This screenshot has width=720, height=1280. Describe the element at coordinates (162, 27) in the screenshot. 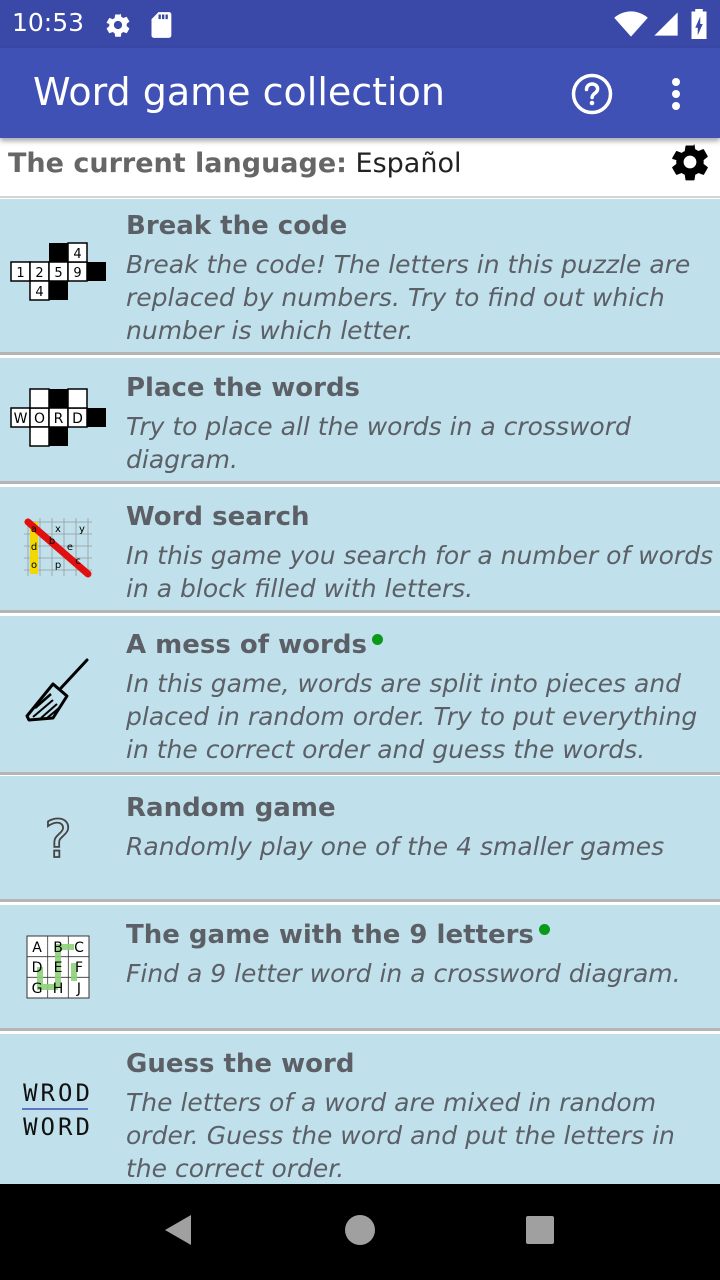

I see `sd-card-icon` at that location.